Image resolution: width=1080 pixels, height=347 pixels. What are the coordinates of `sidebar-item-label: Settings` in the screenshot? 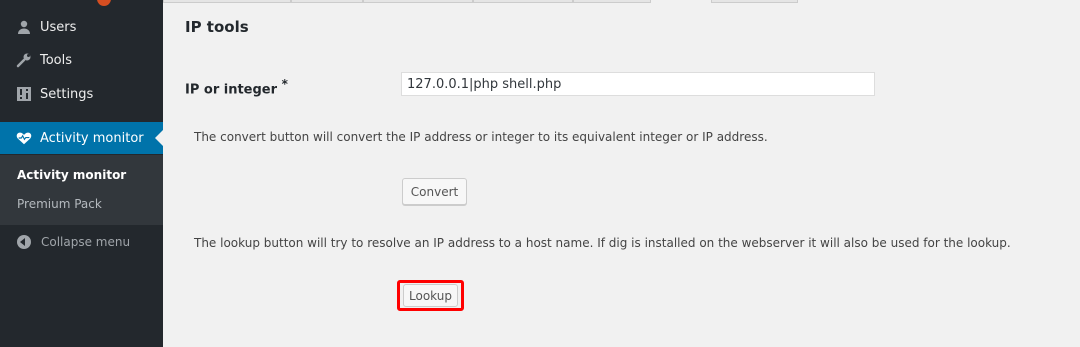 It's located at (67, 94).